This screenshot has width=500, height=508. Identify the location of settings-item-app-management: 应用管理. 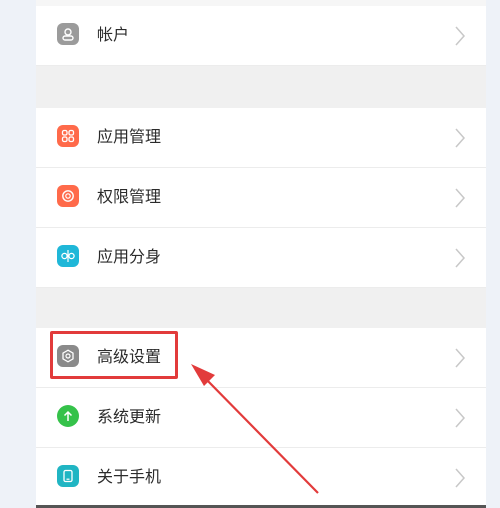
(261, 138).